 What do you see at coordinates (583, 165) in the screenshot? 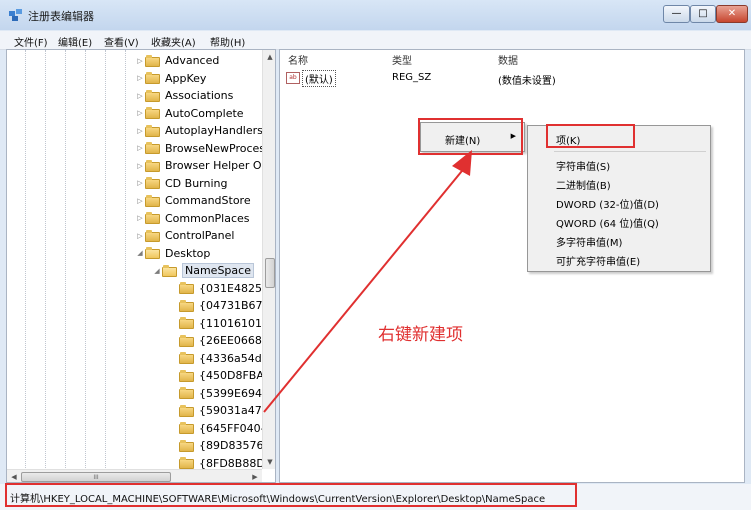
I see `submenu-item-string: 字符串值(S)` at bounding box center [583, 165].